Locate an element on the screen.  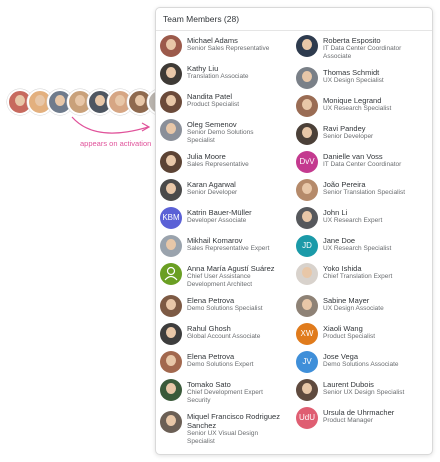
member-name: John Li is located at coordinates (335, 212).